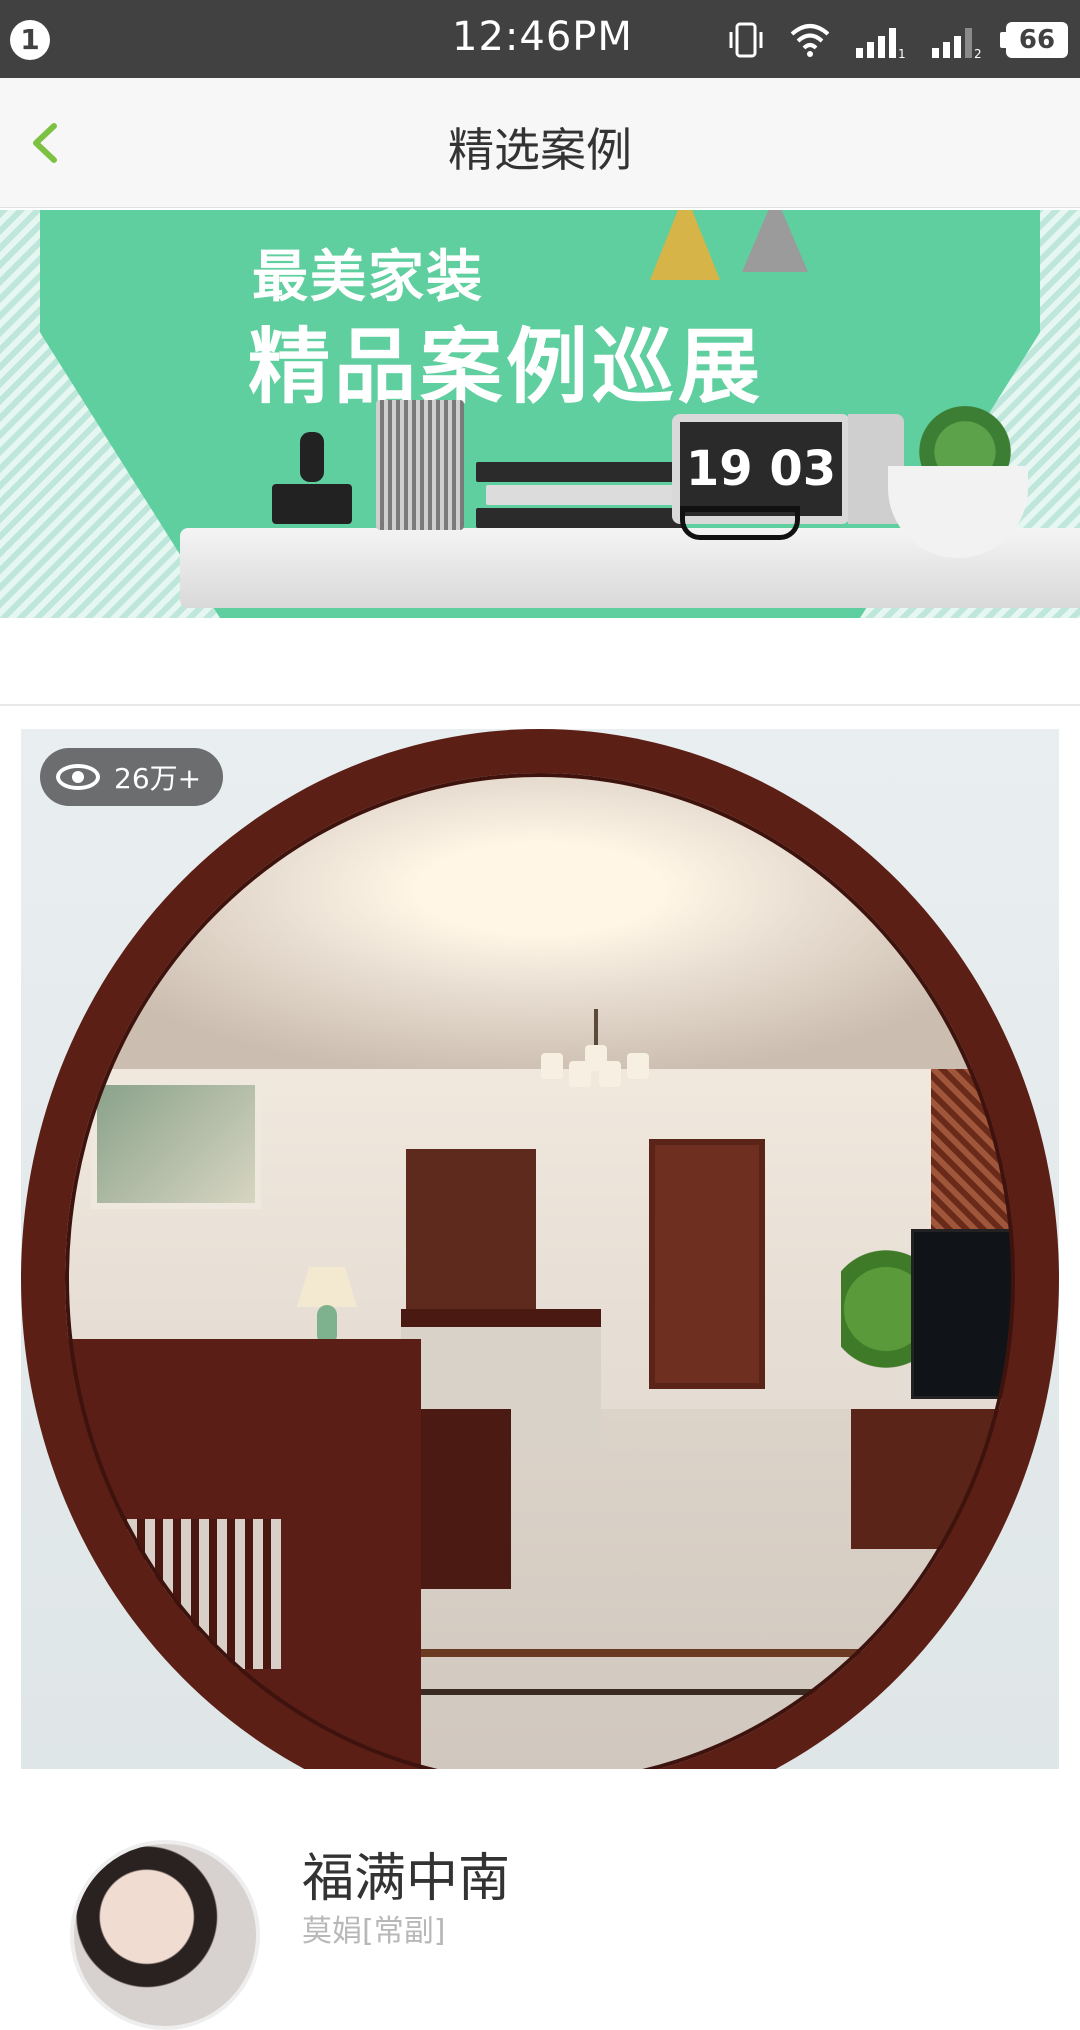 This screenshot has height=2030, width=1080. Describe the element at coordinates (406, 1873) in the screenshot. I see `case-title: 福满中南` at that location.